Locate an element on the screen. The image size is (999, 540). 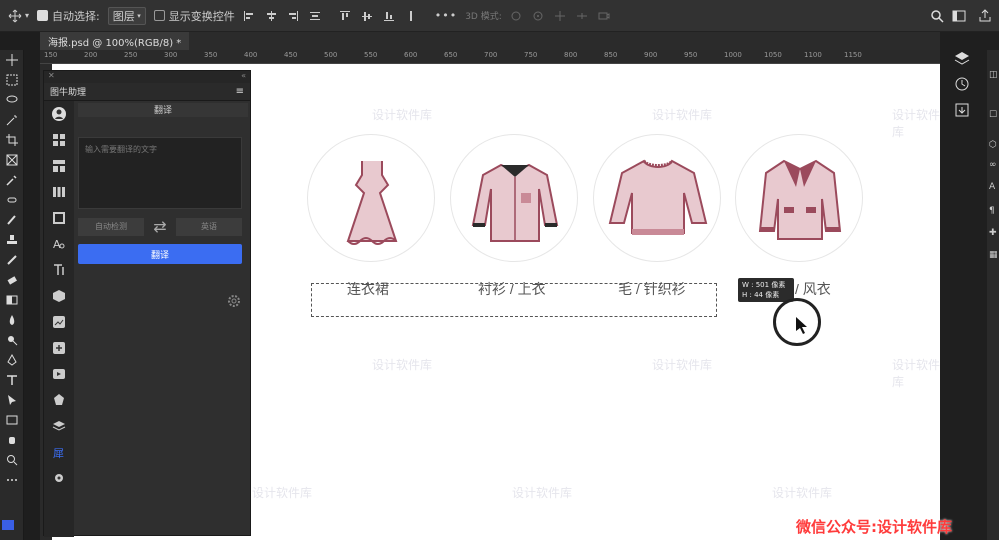
layers-icon is located at coordinates (59, 426).